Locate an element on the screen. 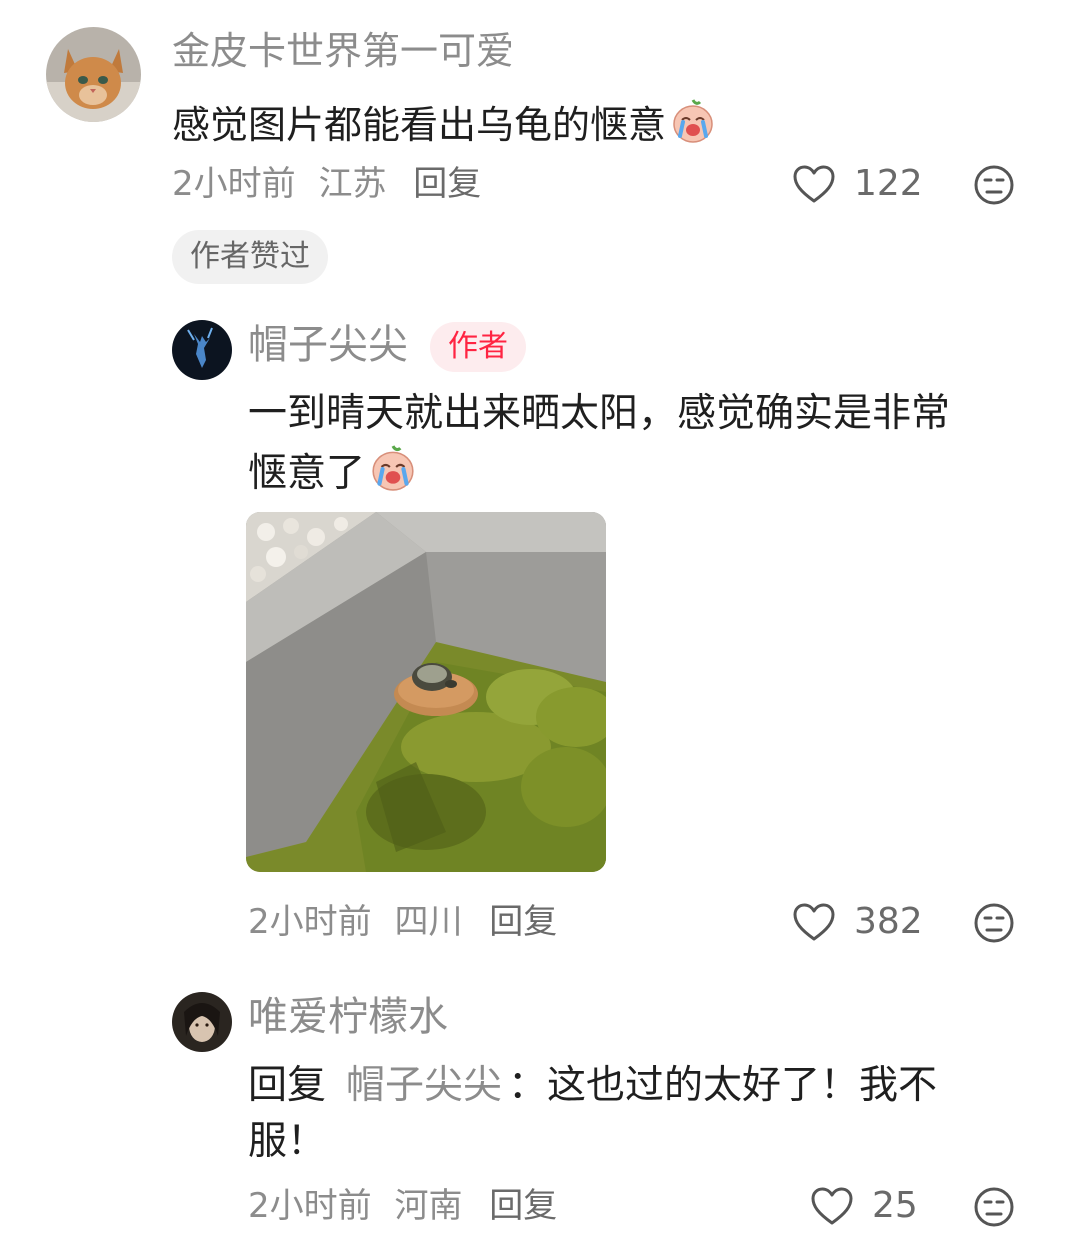  reply-location: 四川 is located at coordinates (428, 922).